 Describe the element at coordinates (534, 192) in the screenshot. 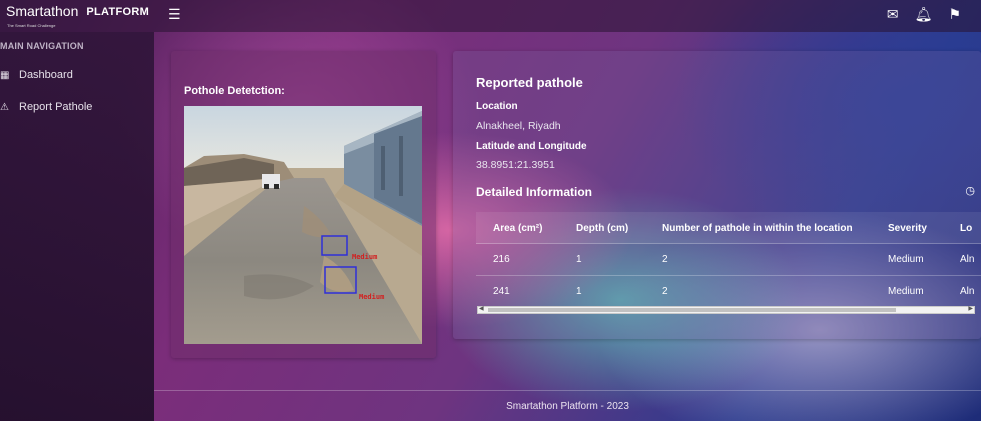

I see `detail-title: Detailed Information` at that location.